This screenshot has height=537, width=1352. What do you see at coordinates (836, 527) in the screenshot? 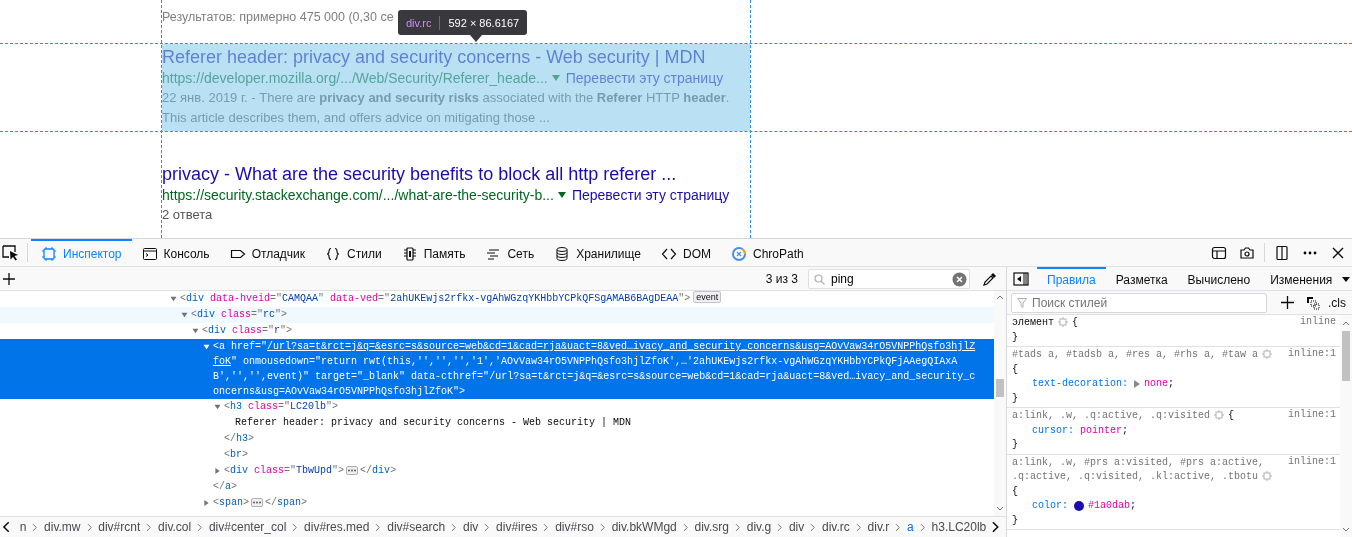
I see `breadcrumb-item: div.rc` at bounding box center [836, 527].